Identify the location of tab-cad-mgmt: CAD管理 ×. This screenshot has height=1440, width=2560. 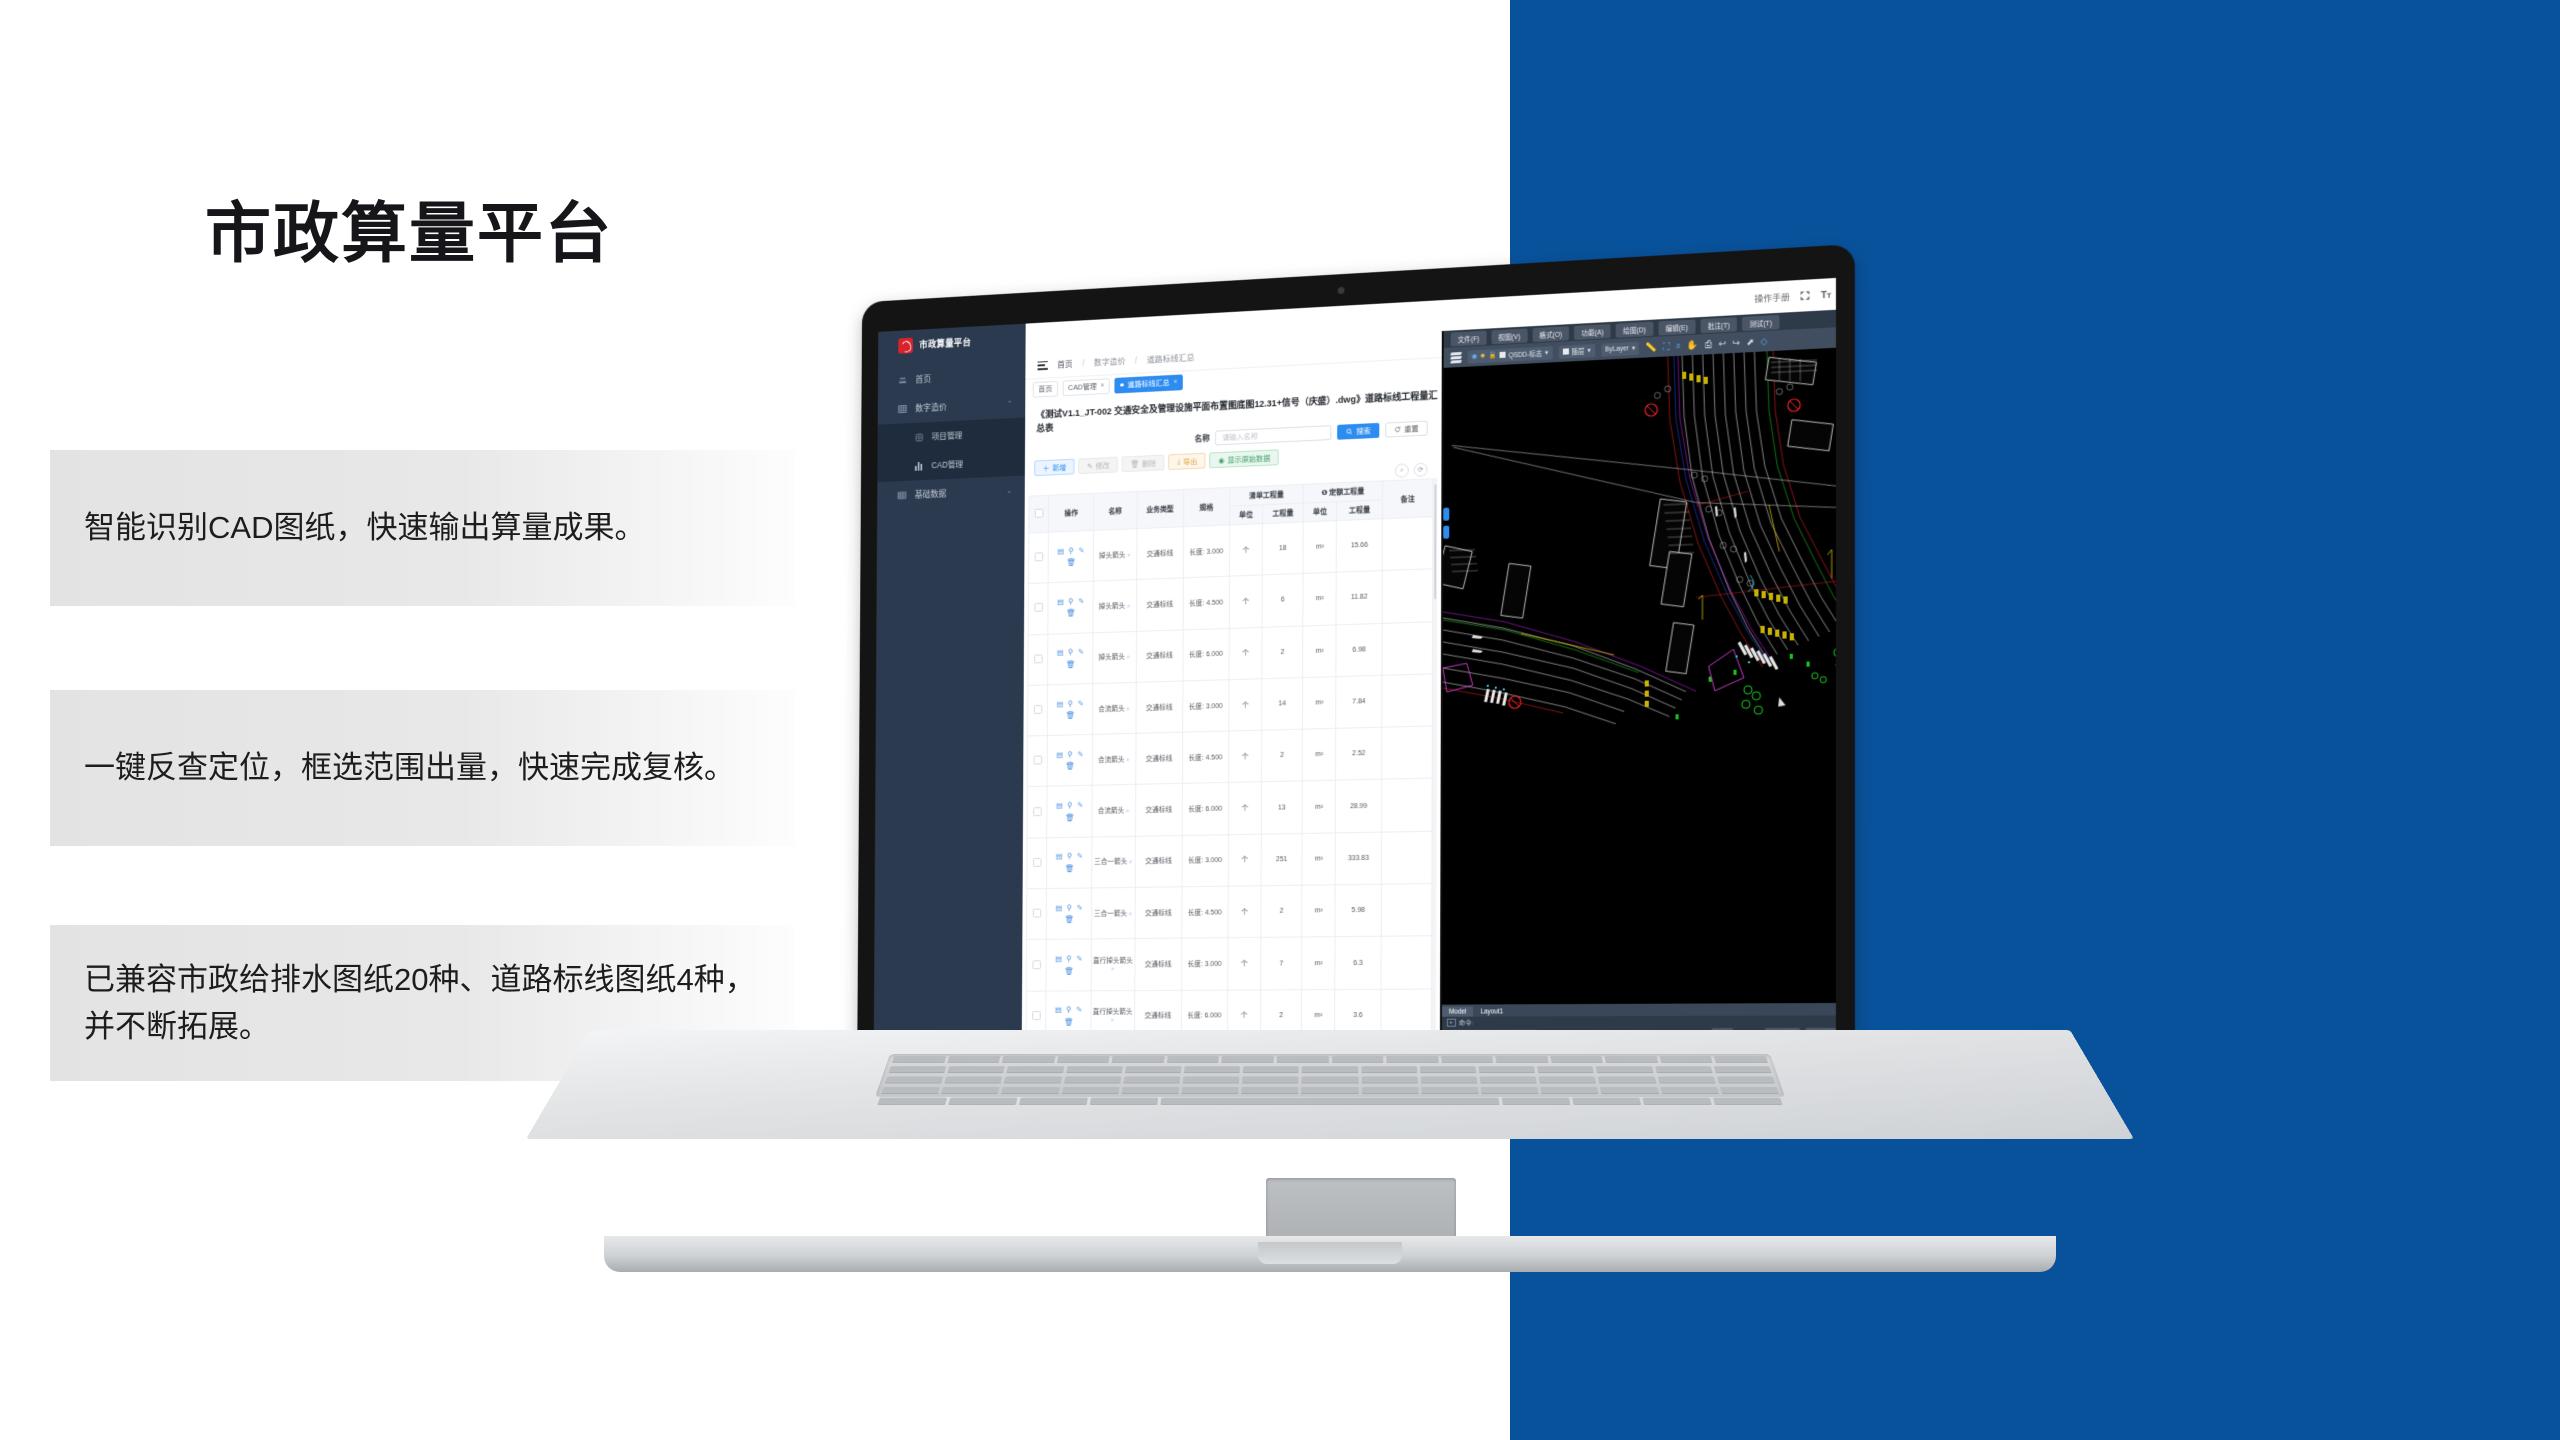
(1086, 386).